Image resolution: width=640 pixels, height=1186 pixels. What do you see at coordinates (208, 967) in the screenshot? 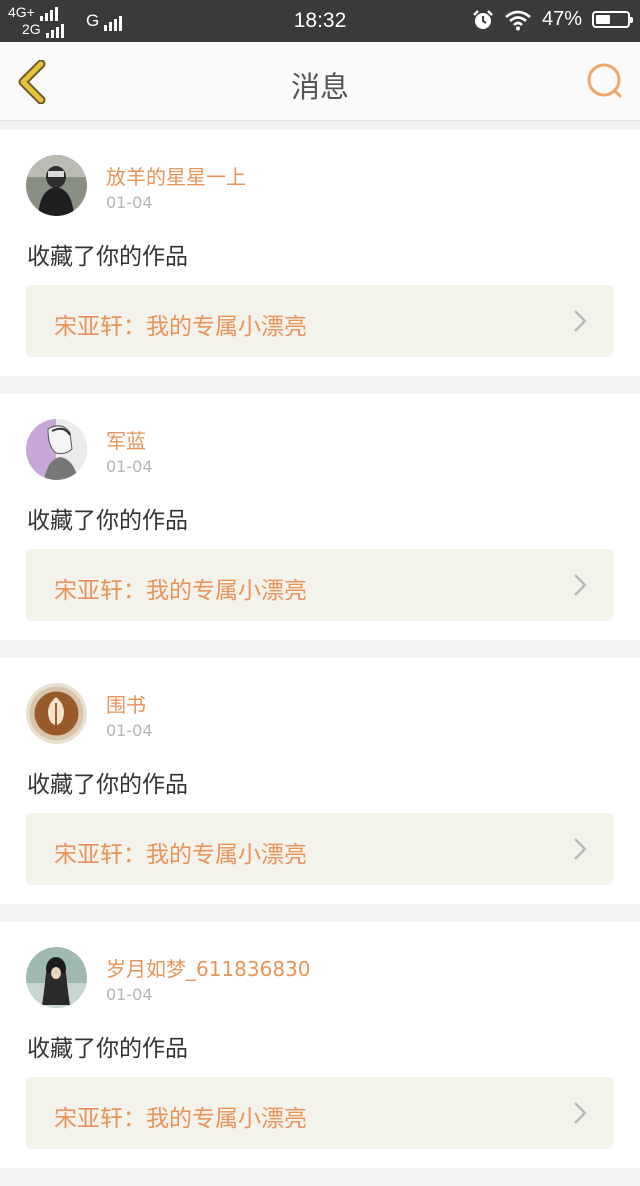
I see `username: 岁月如梦_611836830` at bounding box center [208, 967].